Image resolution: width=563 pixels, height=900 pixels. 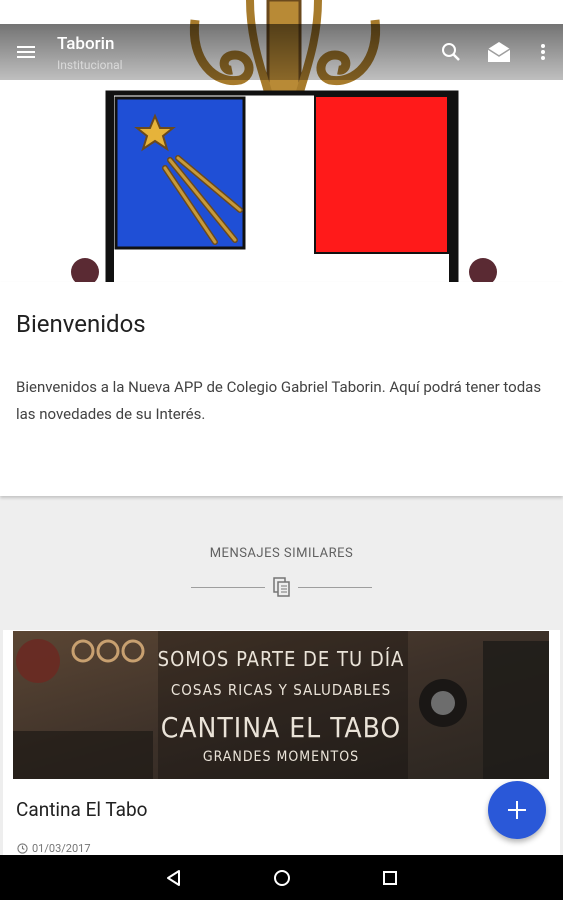 What do you see at coordinates (538, 12) in the screenshot?
I see `status-time: 16:06` at bounding box center [538, 12].